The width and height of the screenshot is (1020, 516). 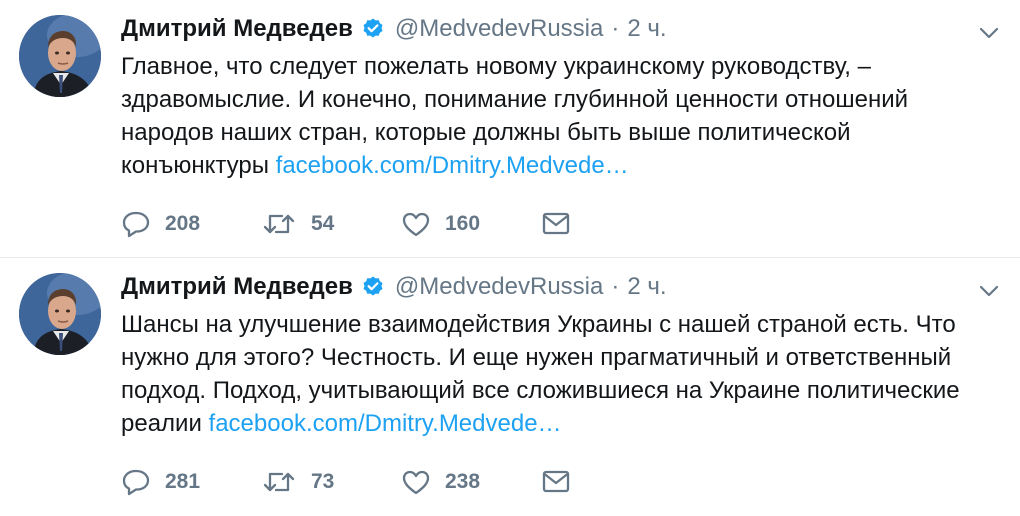 I want to click on reply-count: 281, so click(x=183, y=481).